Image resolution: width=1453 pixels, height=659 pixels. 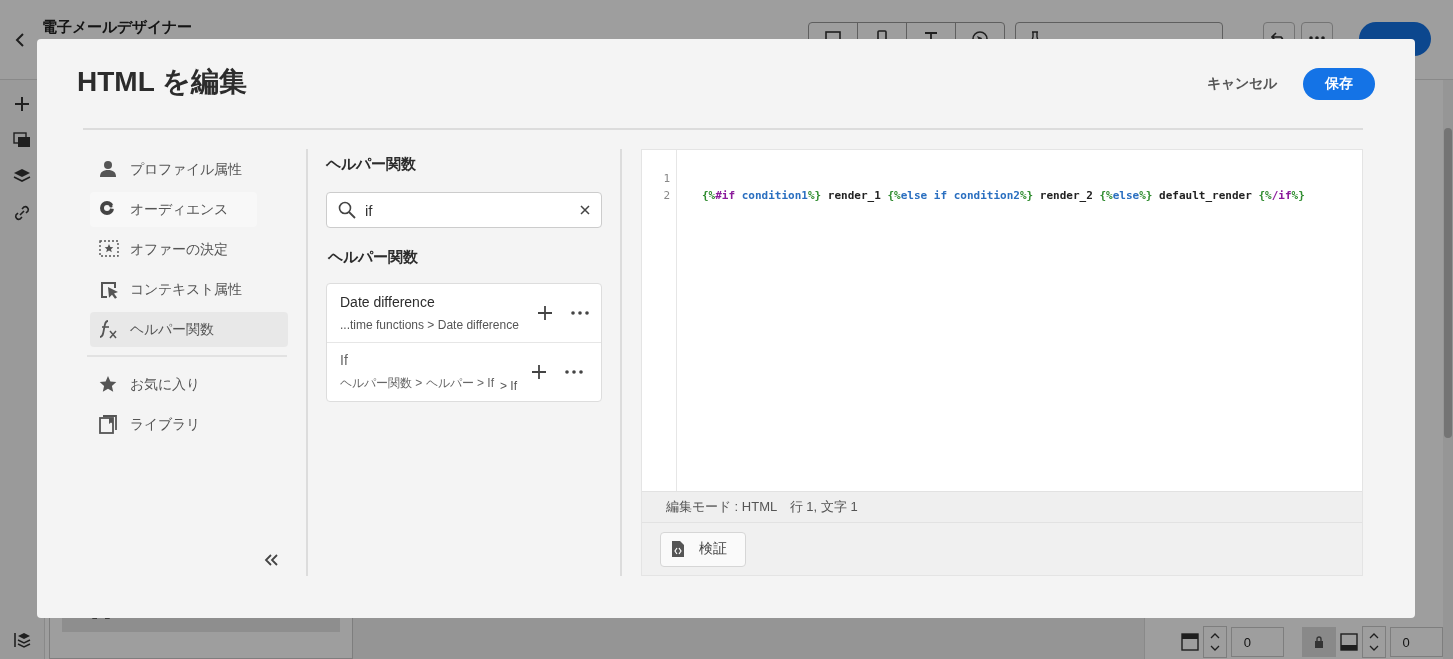 I want to click on sidebar-item: プロファイル属性, so click(x=189, y=169).